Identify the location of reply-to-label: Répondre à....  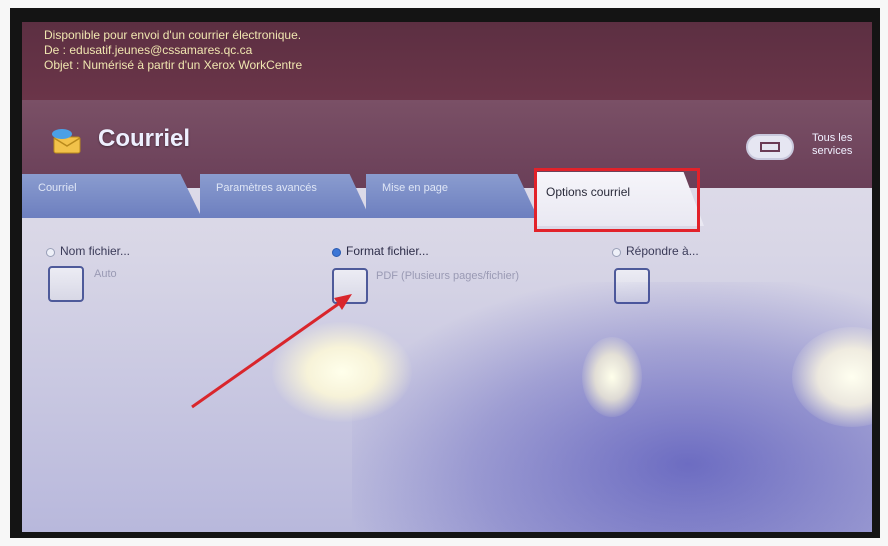
(662, 251).